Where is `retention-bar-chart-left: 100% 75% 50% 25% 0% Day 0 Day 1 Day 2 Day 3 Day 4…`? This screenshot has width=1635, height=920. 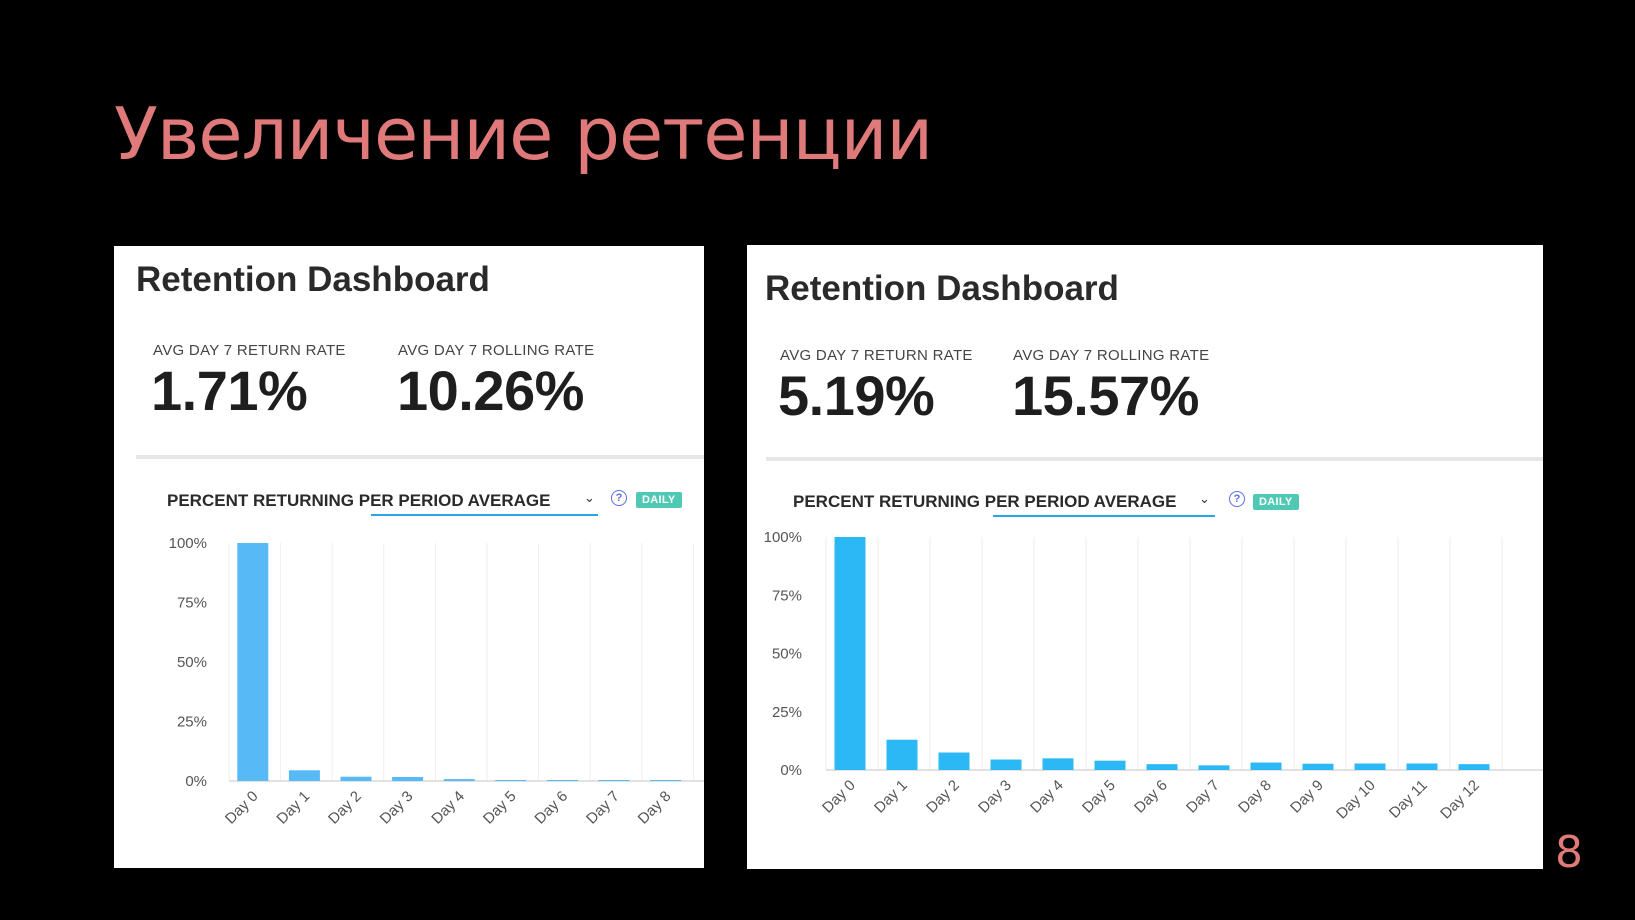 retention-bar-chart-left: 100% 75% 50% 25% 0% Day 0 Day 1 Day 2 Day 3 Day 4… is located at coordinates (436, 681).